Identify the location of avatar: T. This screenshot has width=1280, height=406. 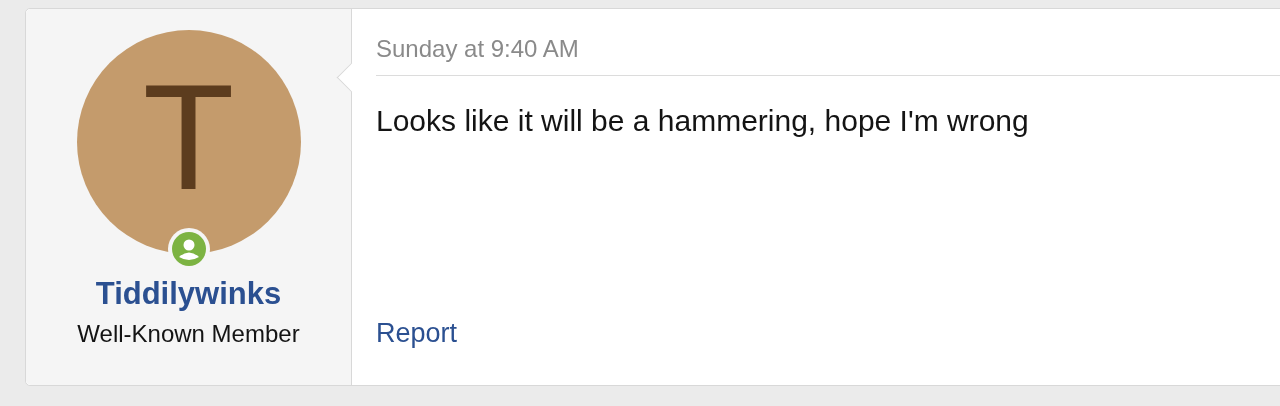
(188, 142).